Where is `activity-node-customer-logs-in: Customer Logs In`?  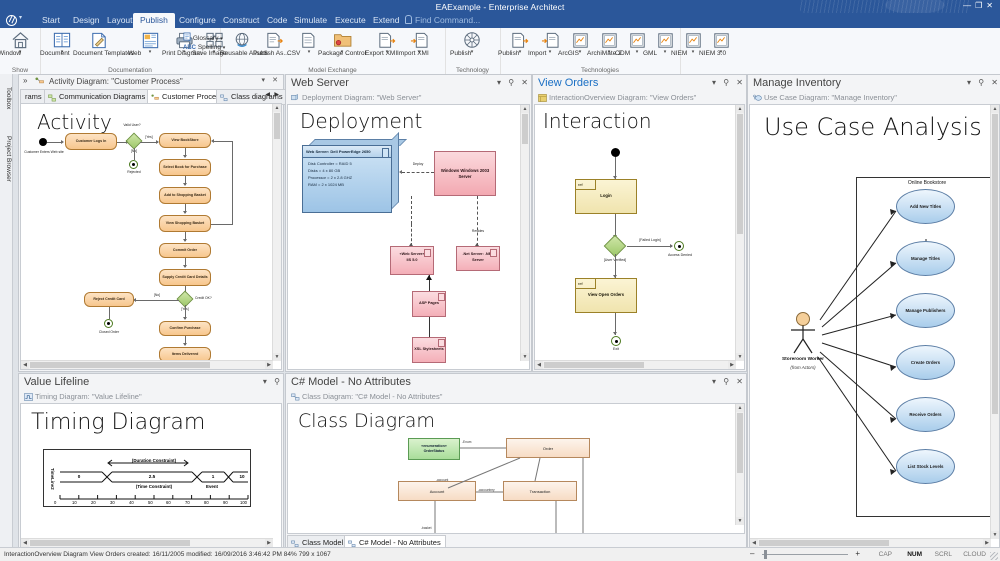
activity-node-customer-logs-in: Customer Logs In is located at coordinates (91, 141).